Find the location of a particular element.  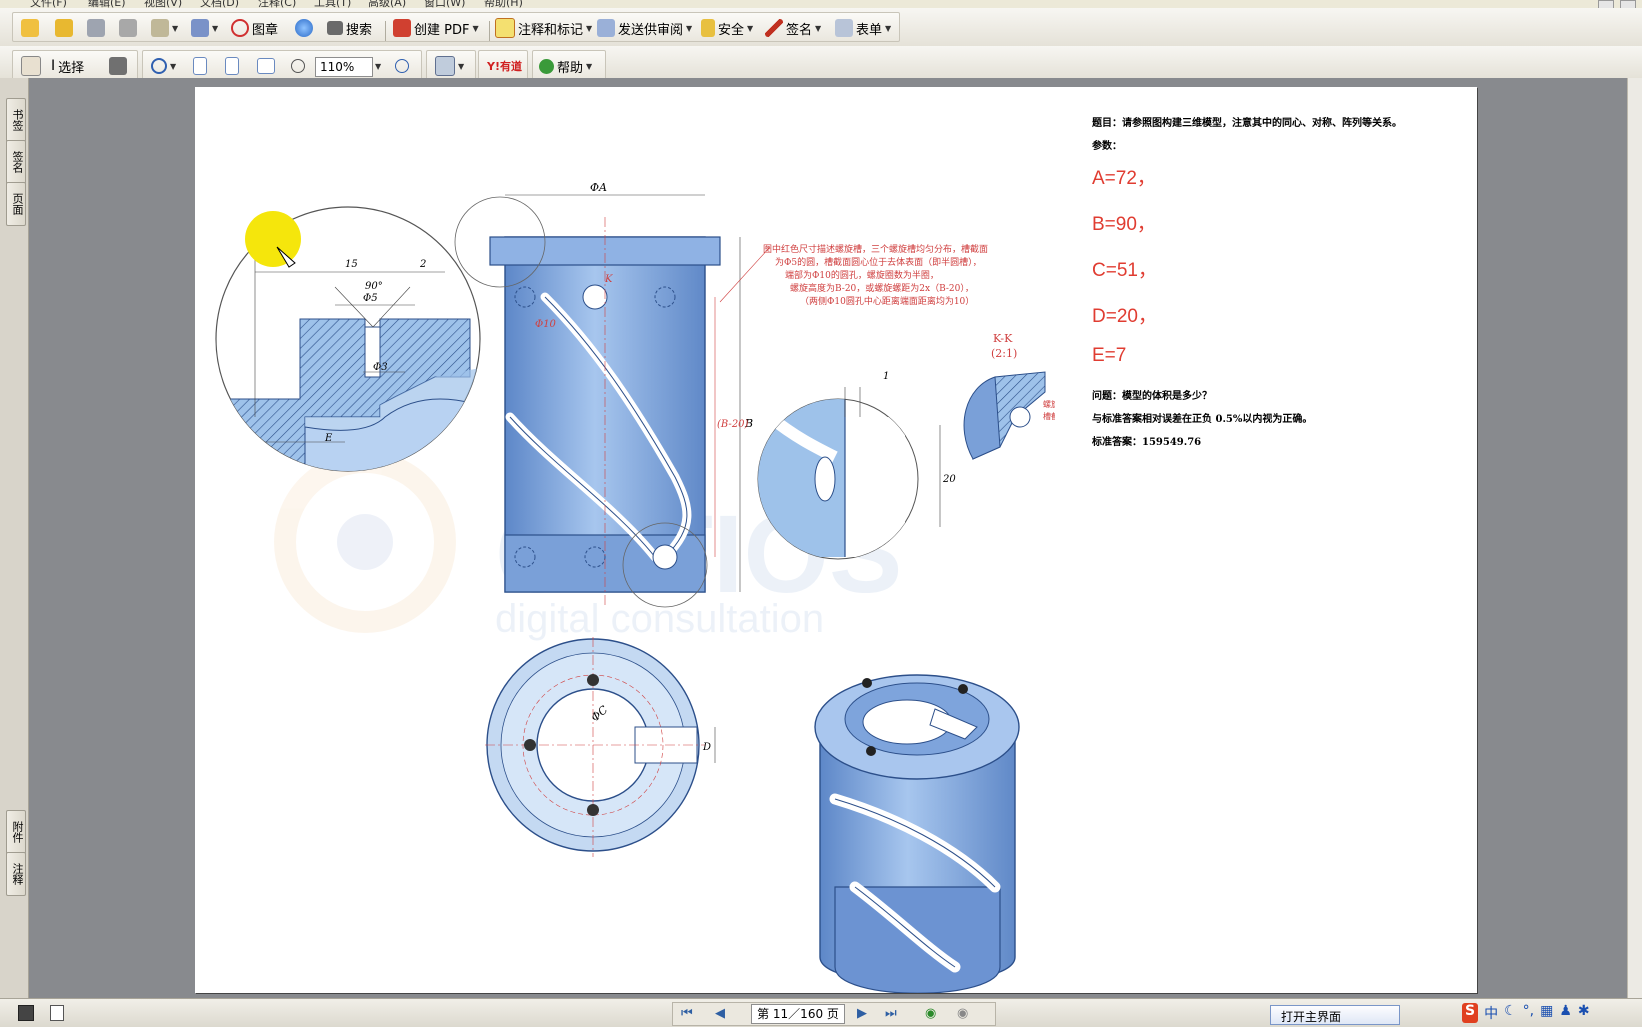

menu-edit: 编辑(E) is located at coordinates (107, 4).